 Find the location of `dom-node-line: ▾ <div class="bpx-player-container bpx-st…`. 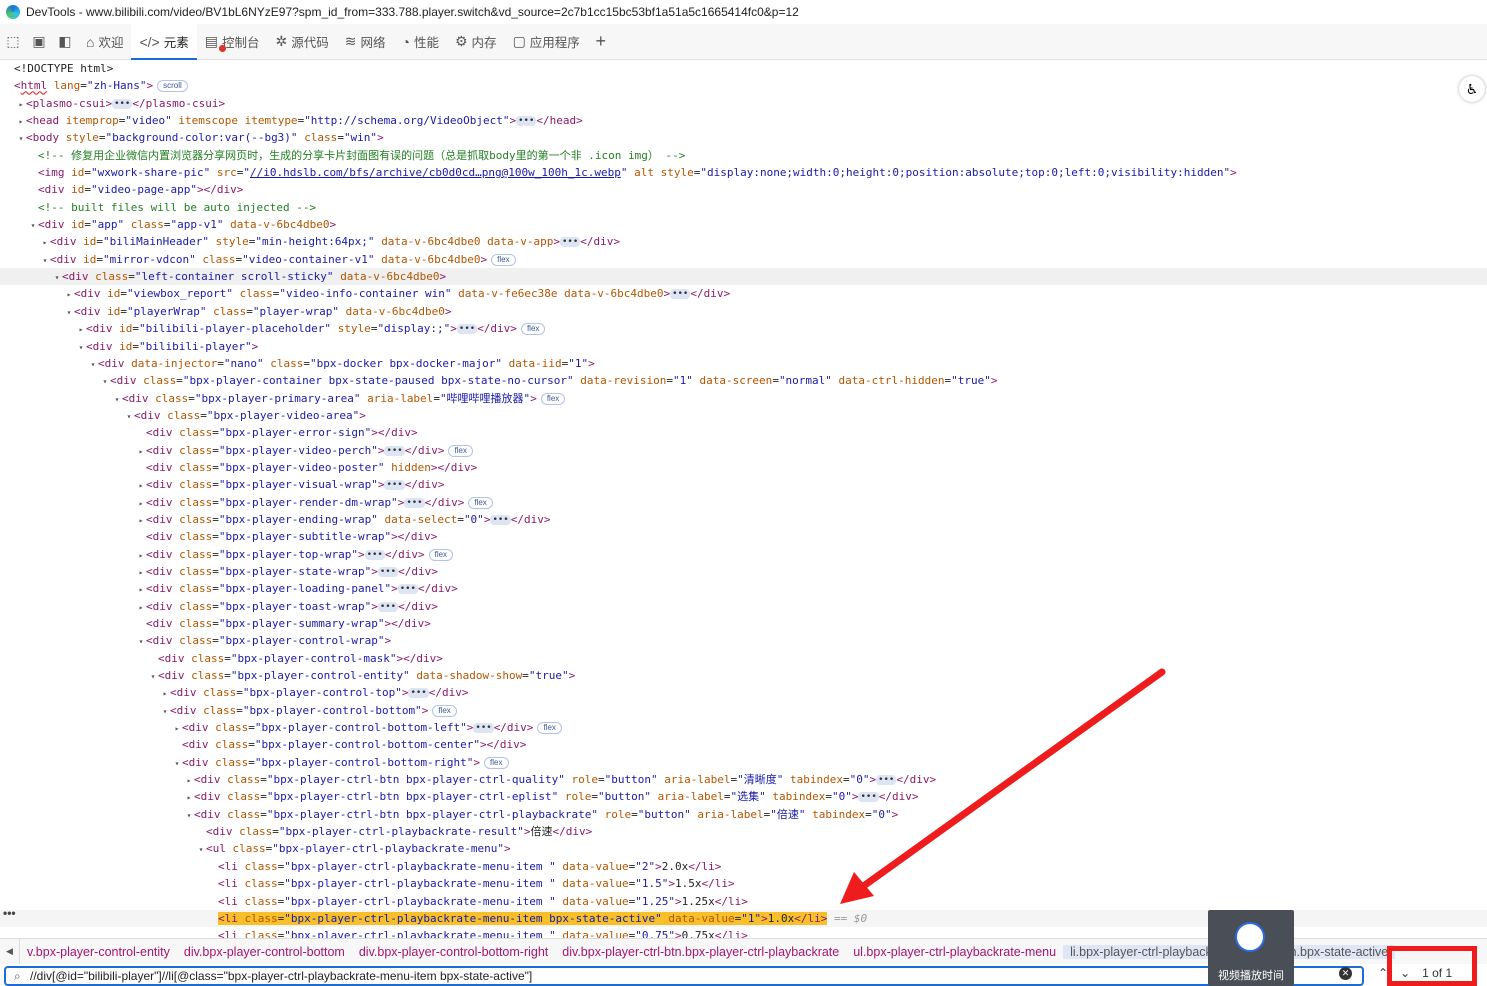

dom-node-line: ▾ <div class="bpx-player-container bpx-st… is located at coordinates (743, 380).